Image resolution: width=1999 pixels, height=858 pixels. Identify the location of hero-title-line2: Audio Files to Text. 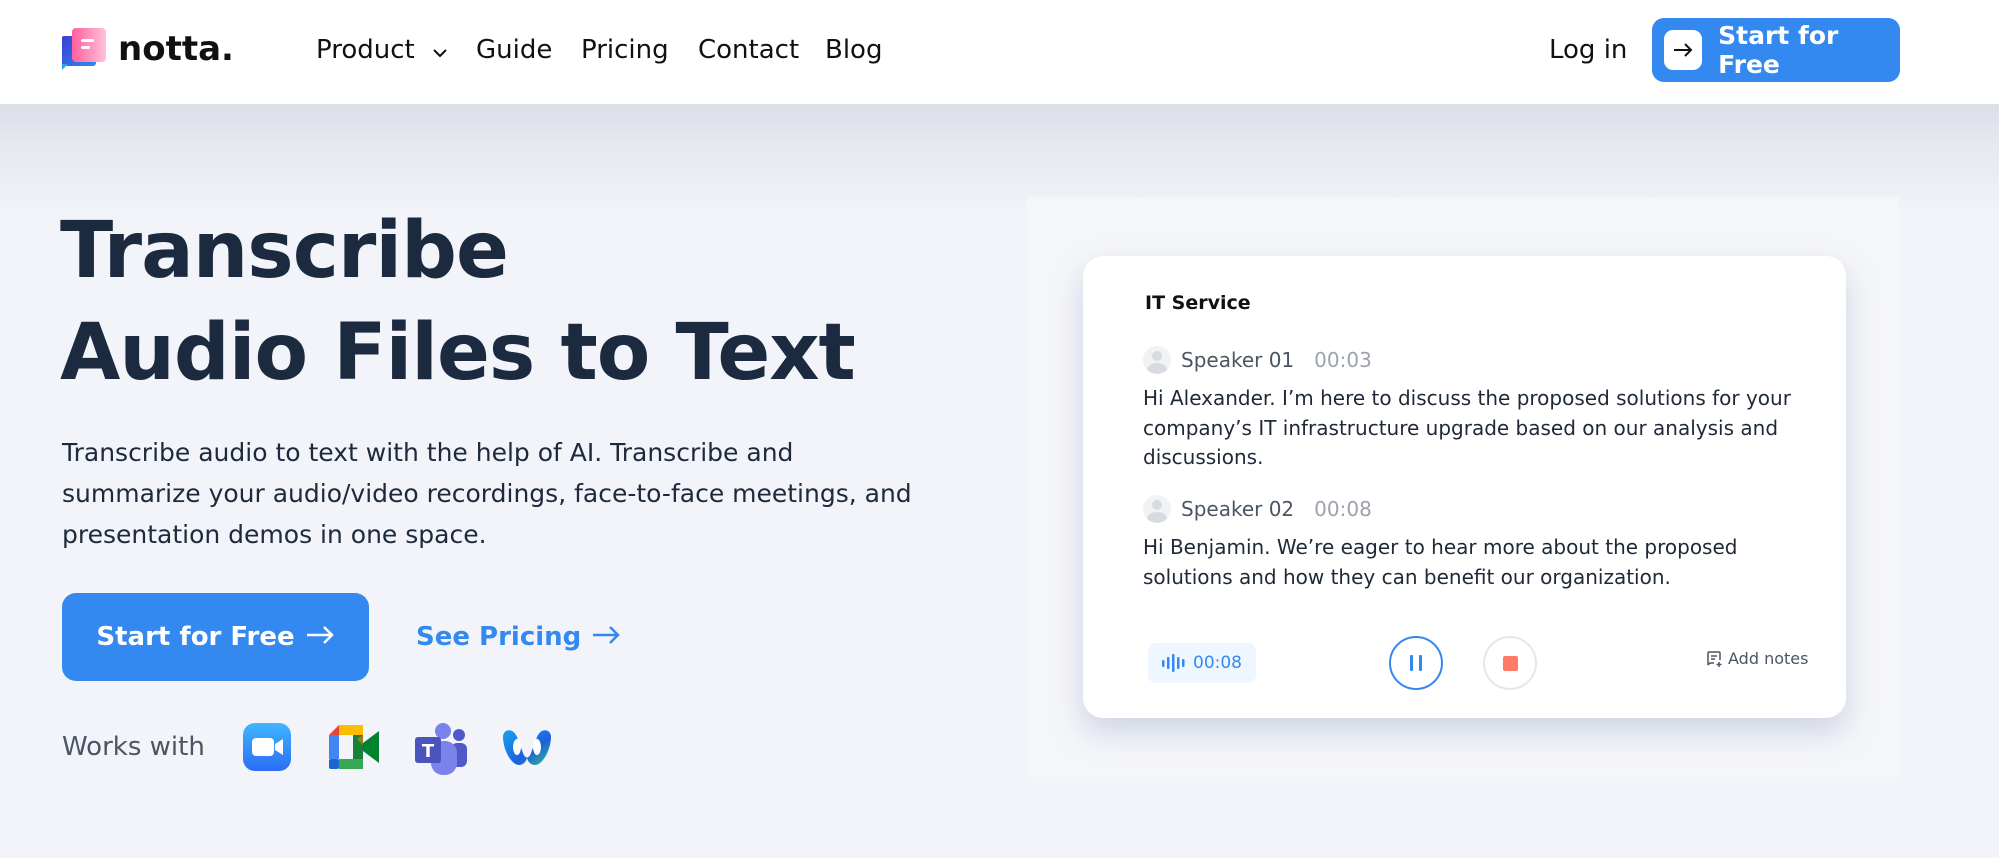
(458, 353).